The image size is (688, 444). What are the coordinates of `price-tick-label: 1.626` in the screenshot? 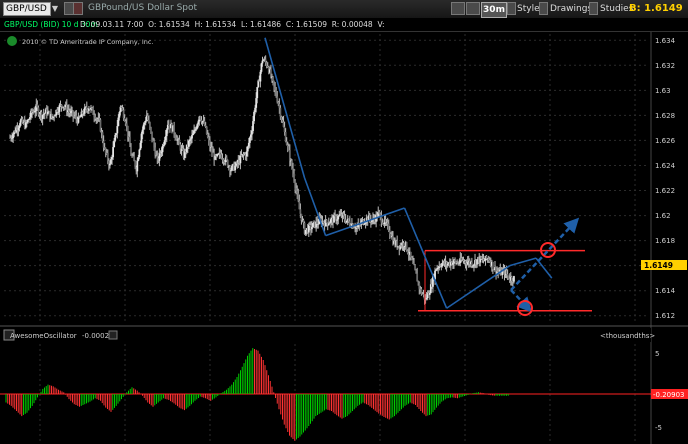 It's located at (665, 141).